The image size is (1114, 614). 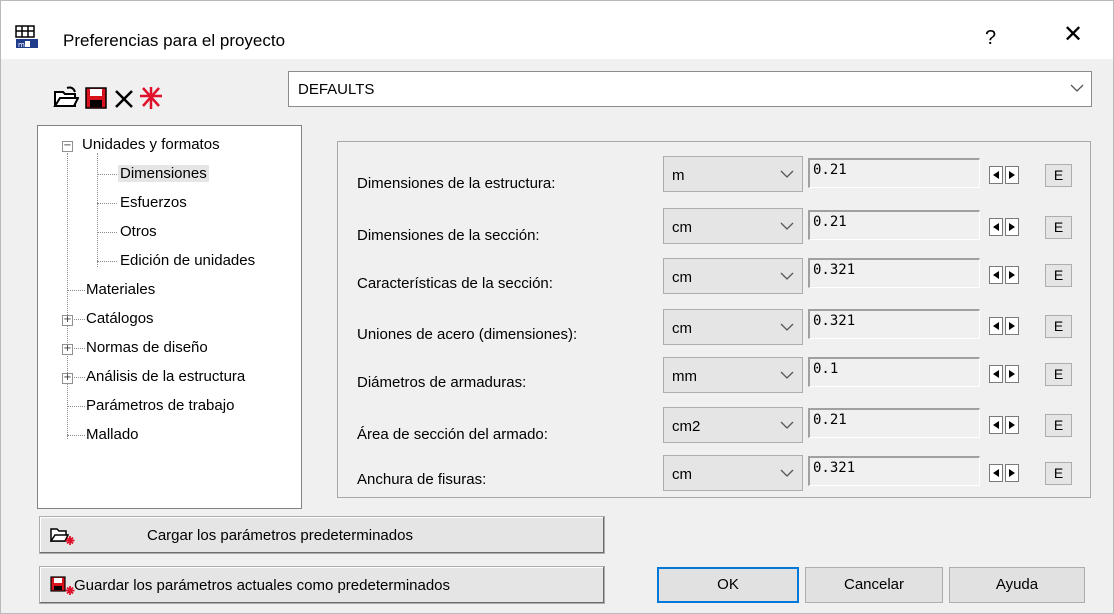 I want to click on tree-item-esfuerzos: Esfuerzos, so click(x=153, y=202).